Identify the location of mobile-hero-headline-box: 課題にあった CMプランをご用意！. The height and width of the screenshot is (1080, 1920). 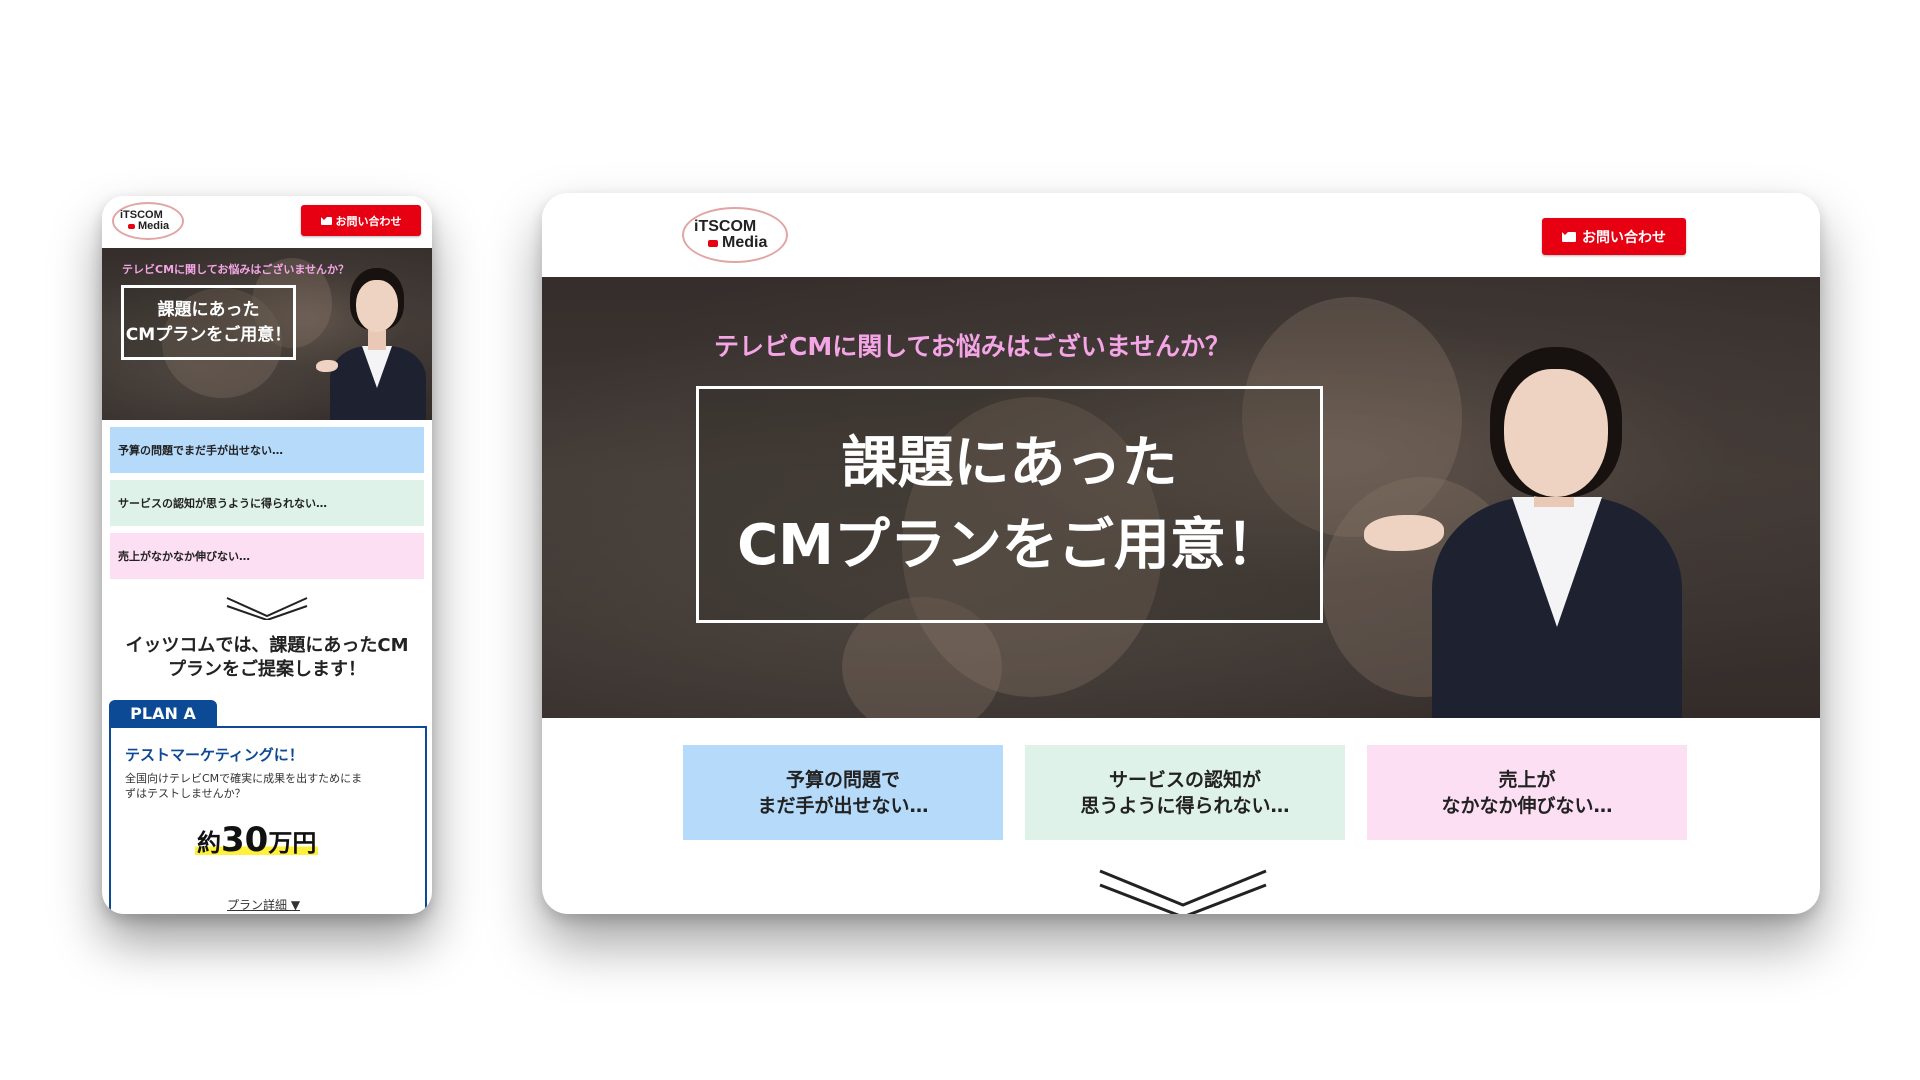
(208, 322).